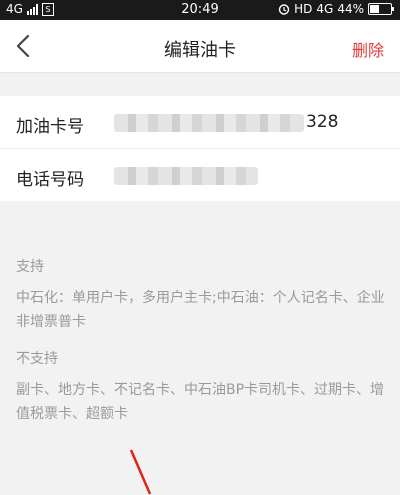 The height and width of the screenshot is (495, 400). I want to click on status-right: HD 4G 44%, so click(336, 9).